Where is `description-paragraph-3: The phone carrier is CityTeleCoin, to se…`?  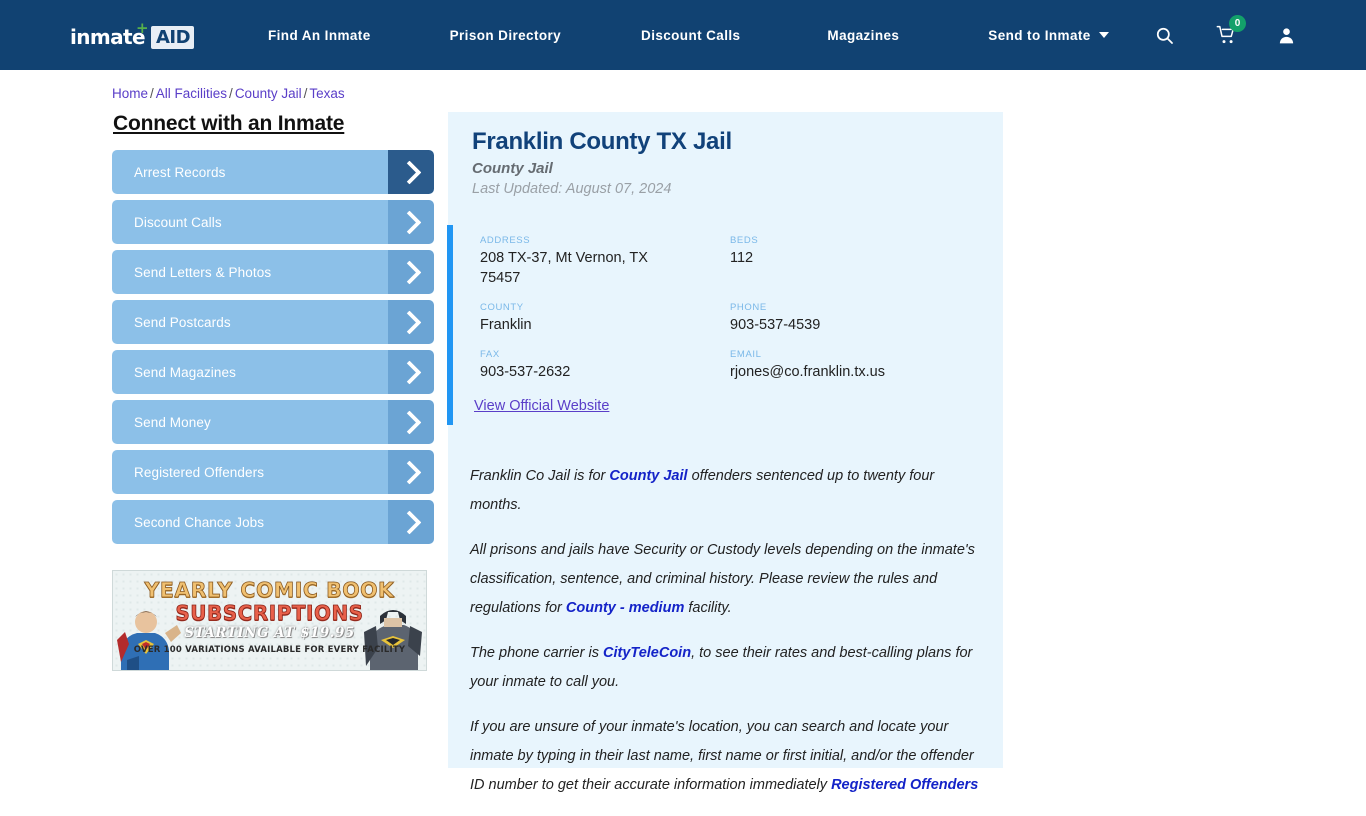
description-paragraph-3: The phone carrier is CityTeleCoin, to se… is located at coordinates (729, 668).